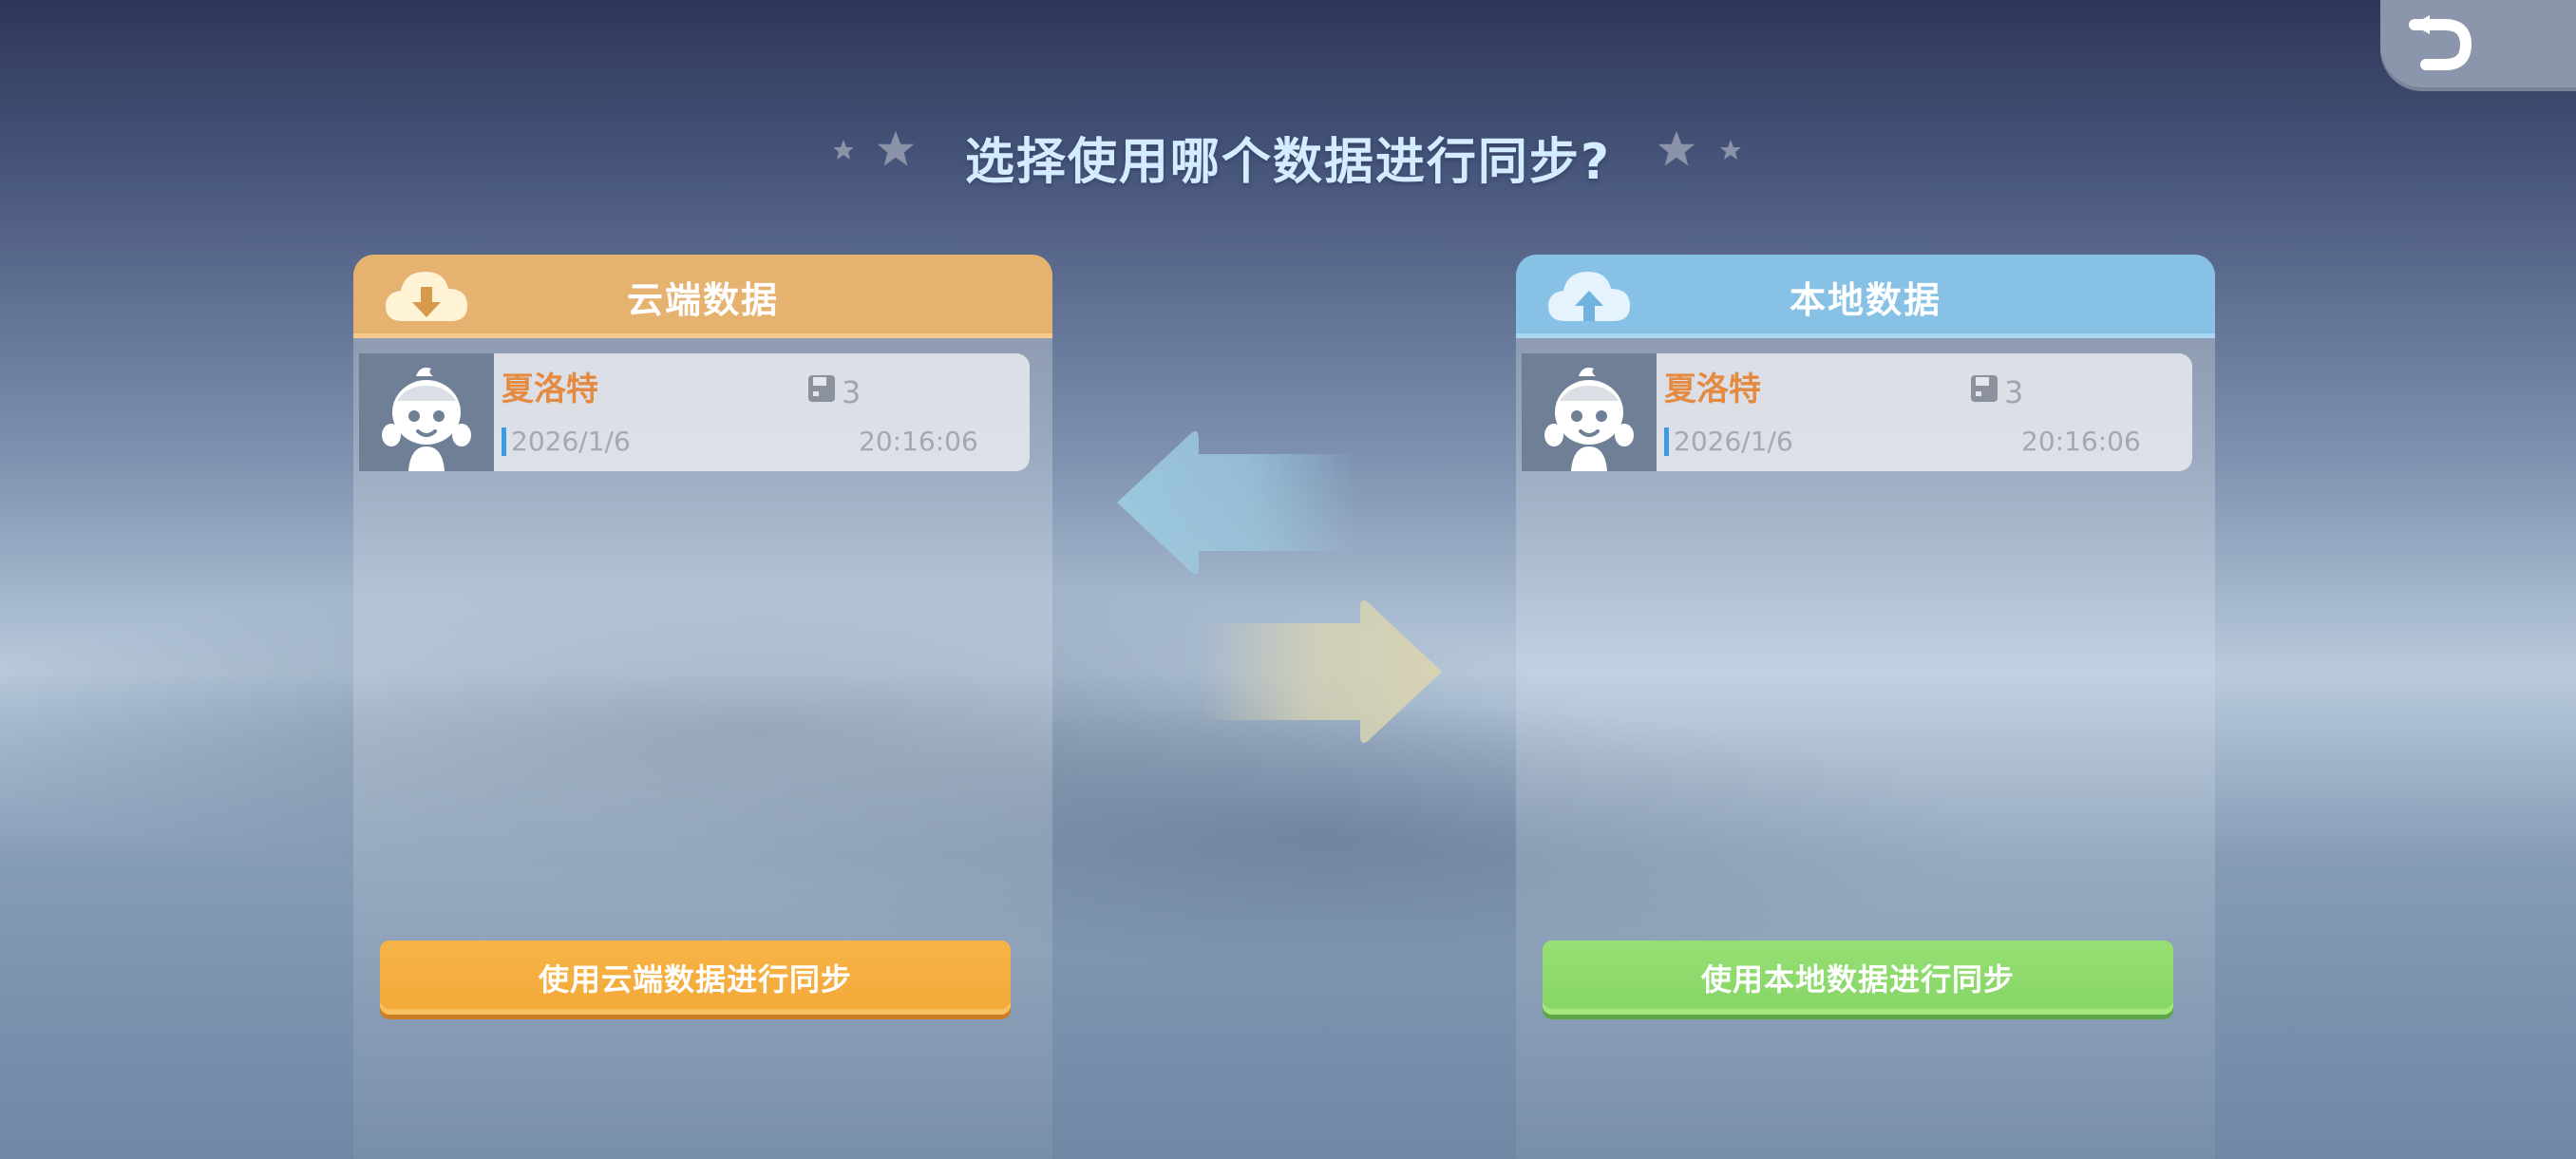 Image resolution: width=2576 pixels, height=1159 pixels. I want to click on local-save-card: 夏洛特 3 2026/1/6 20:16:06, so click(1857, 412).